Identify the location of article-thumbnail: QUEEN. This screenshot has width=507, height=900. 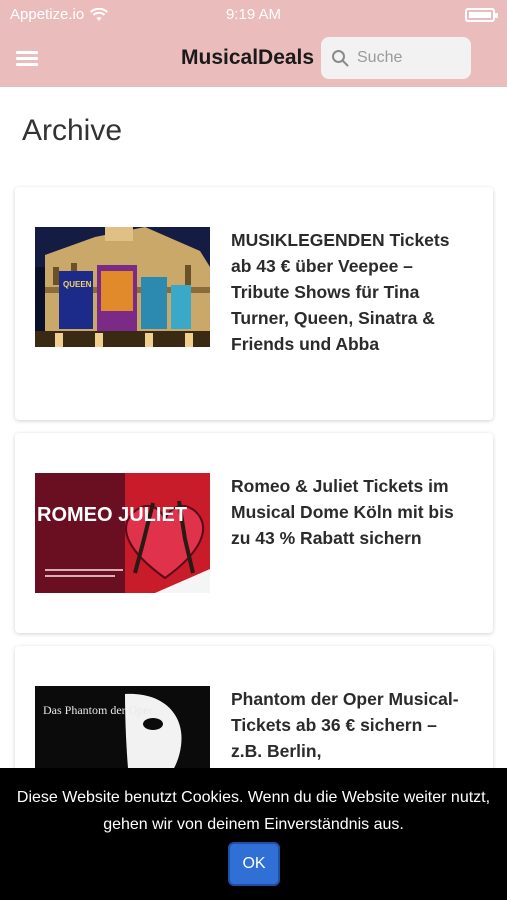
(122, 287).